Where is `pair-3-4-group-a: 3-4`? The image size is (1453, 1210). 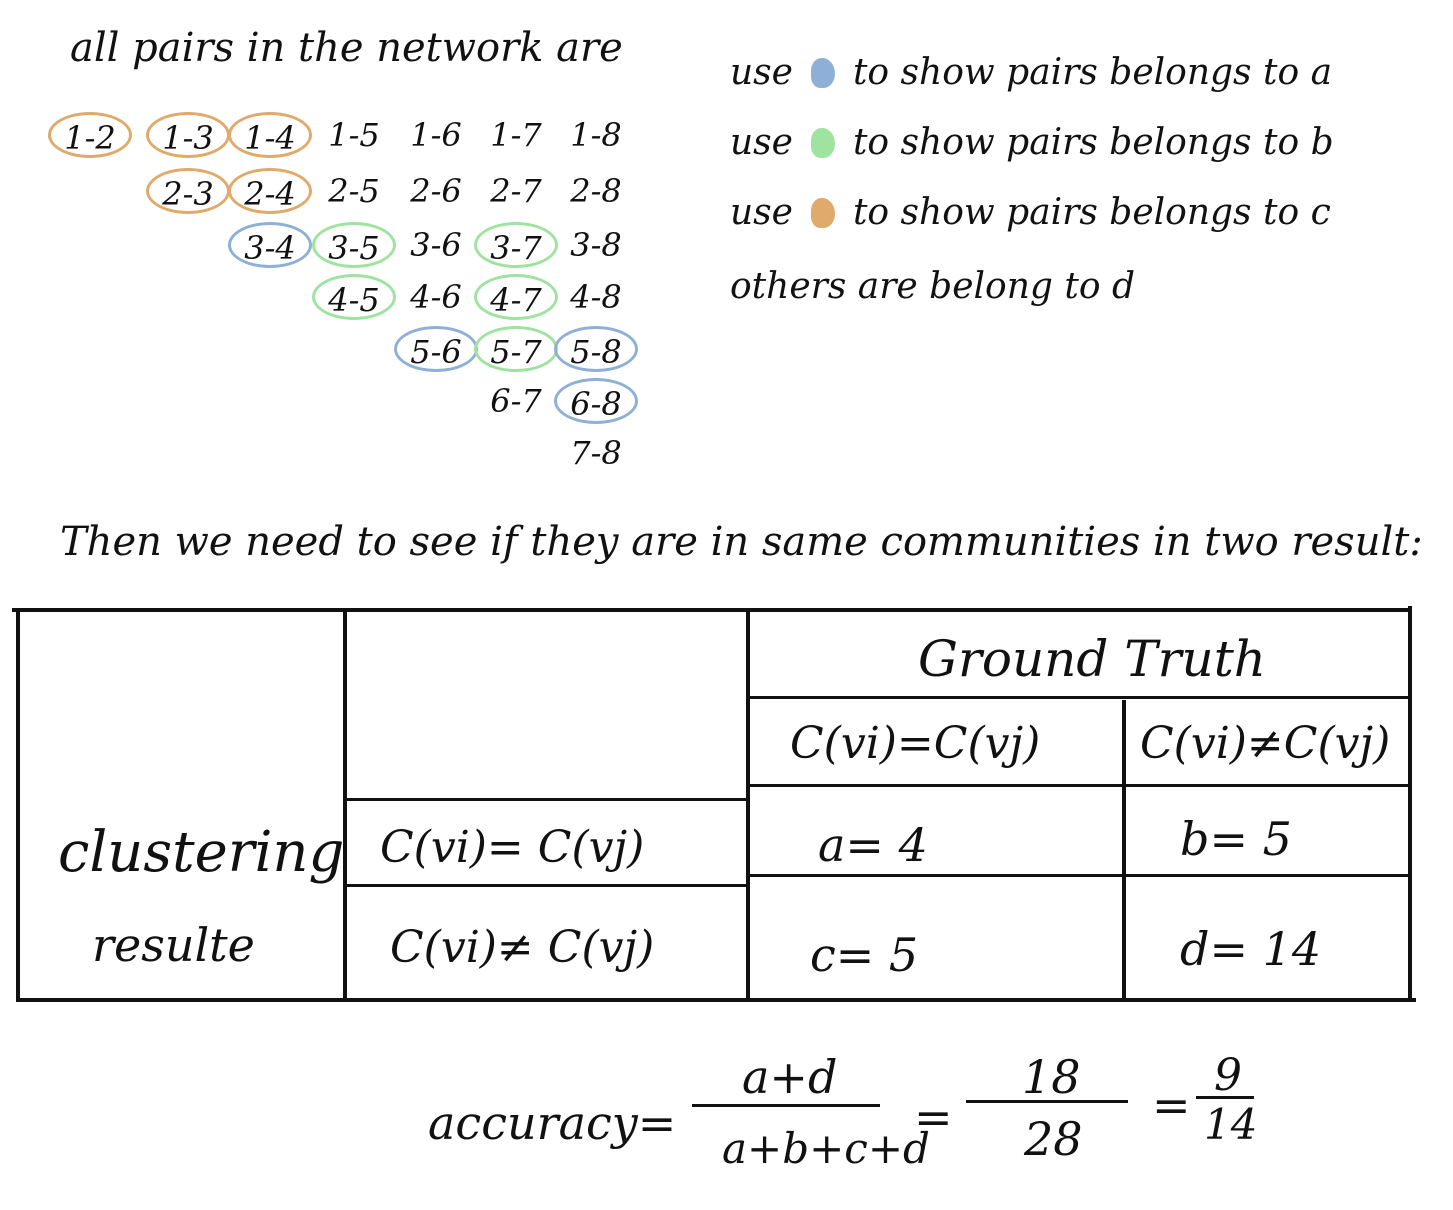
pair-3-4-group-a: 3-4 is located at coordinates (270, 245).